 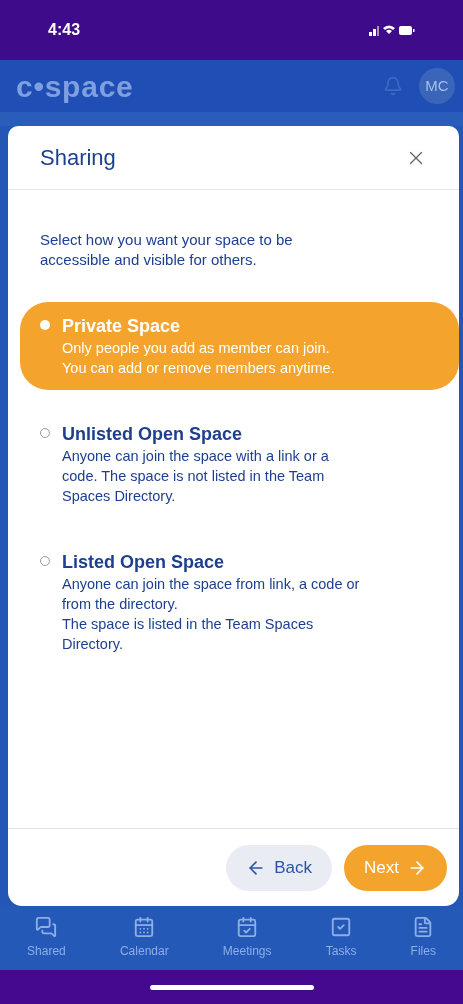 What do you see at coordinates (166, 250) in the screenshot?
I see `intro-text: Select how you want your space to be accessible and visible for others.` at bounding box center [166, 250].